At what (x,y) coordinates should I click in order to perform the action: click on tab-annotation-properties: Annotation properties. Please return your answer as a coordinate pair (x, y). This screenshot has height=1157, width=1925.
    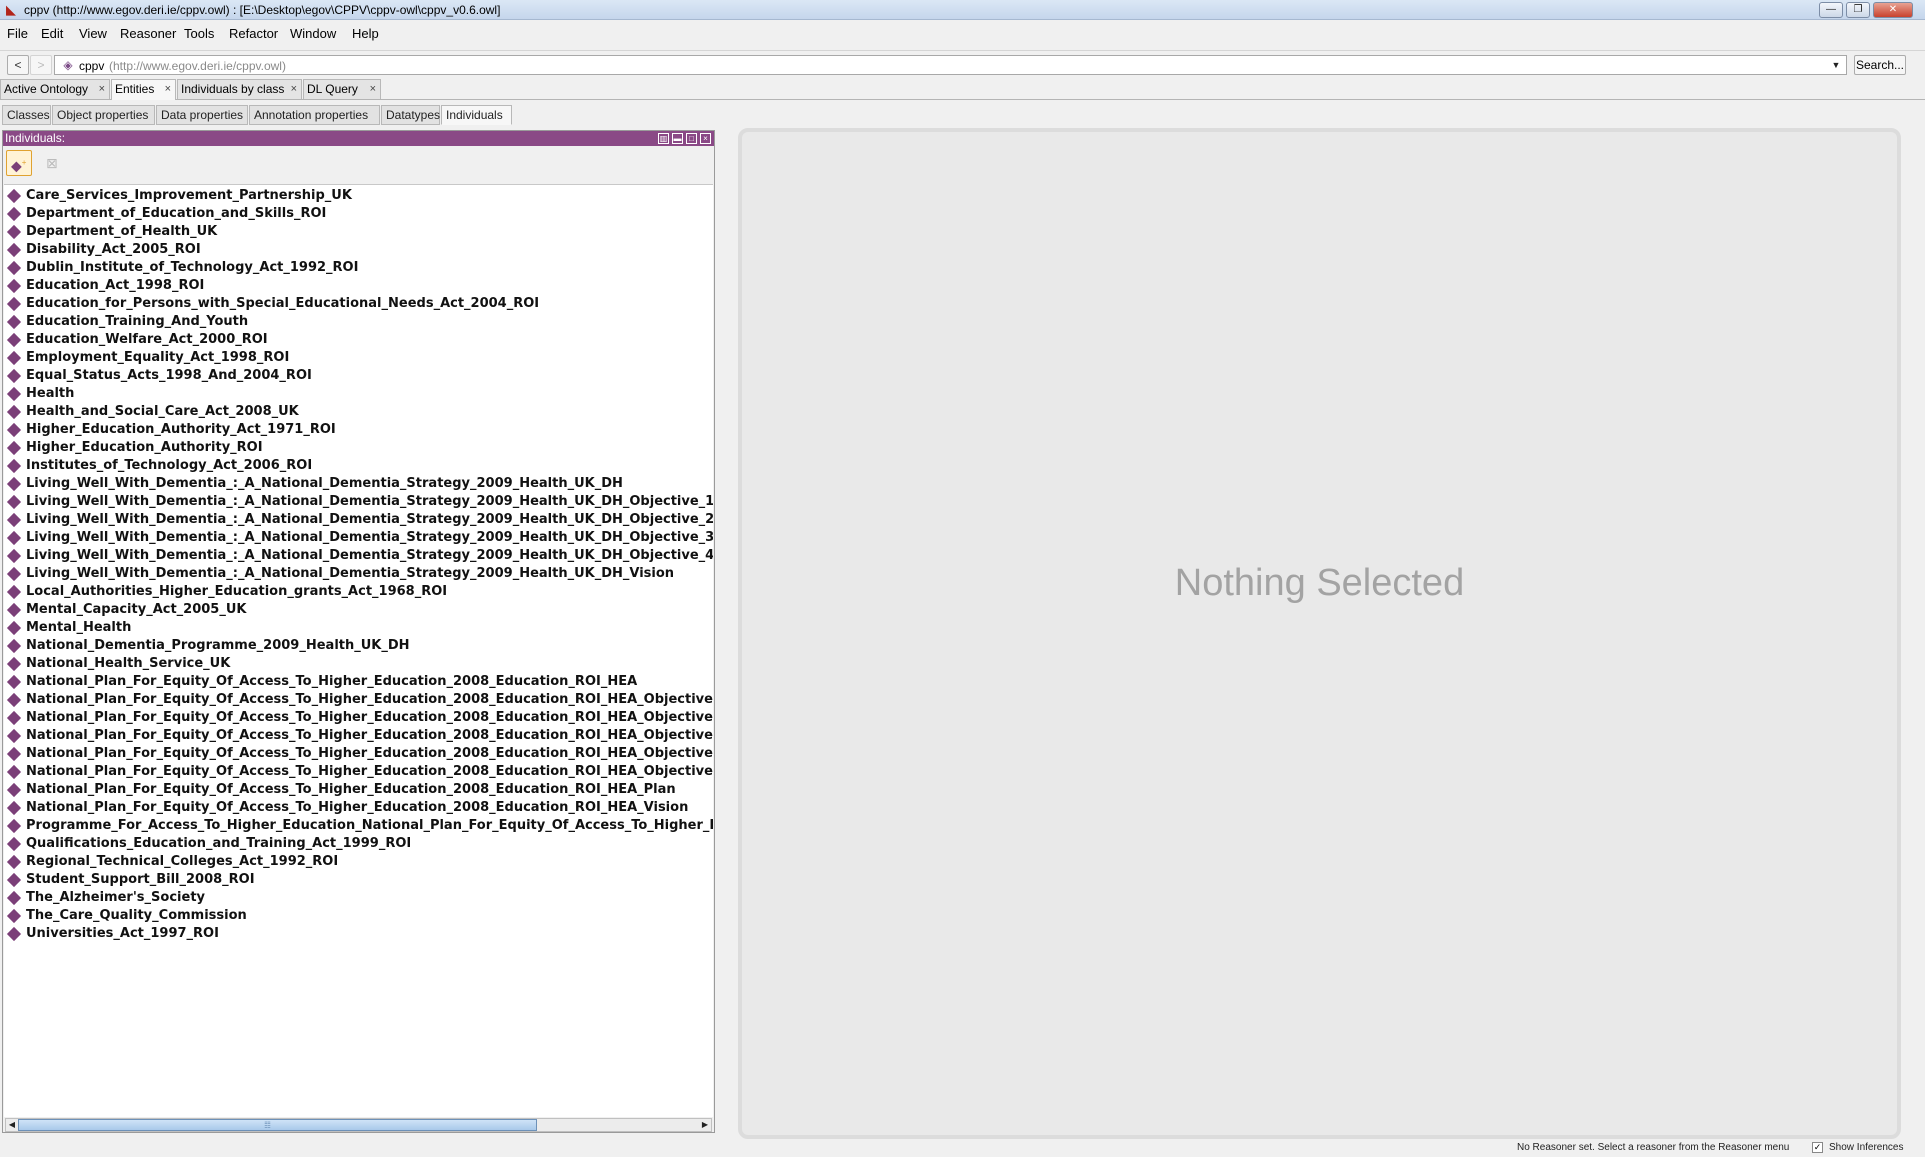
    Looking at the image, I should click on (314, 115).